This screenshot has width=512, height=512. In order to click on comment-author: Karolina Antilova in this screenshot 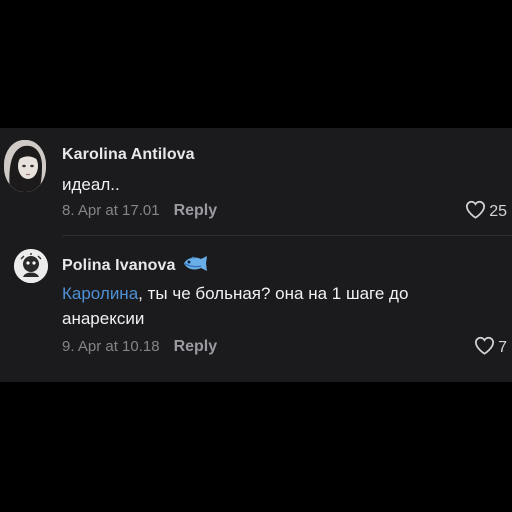, I will do `click(128, 155)`.